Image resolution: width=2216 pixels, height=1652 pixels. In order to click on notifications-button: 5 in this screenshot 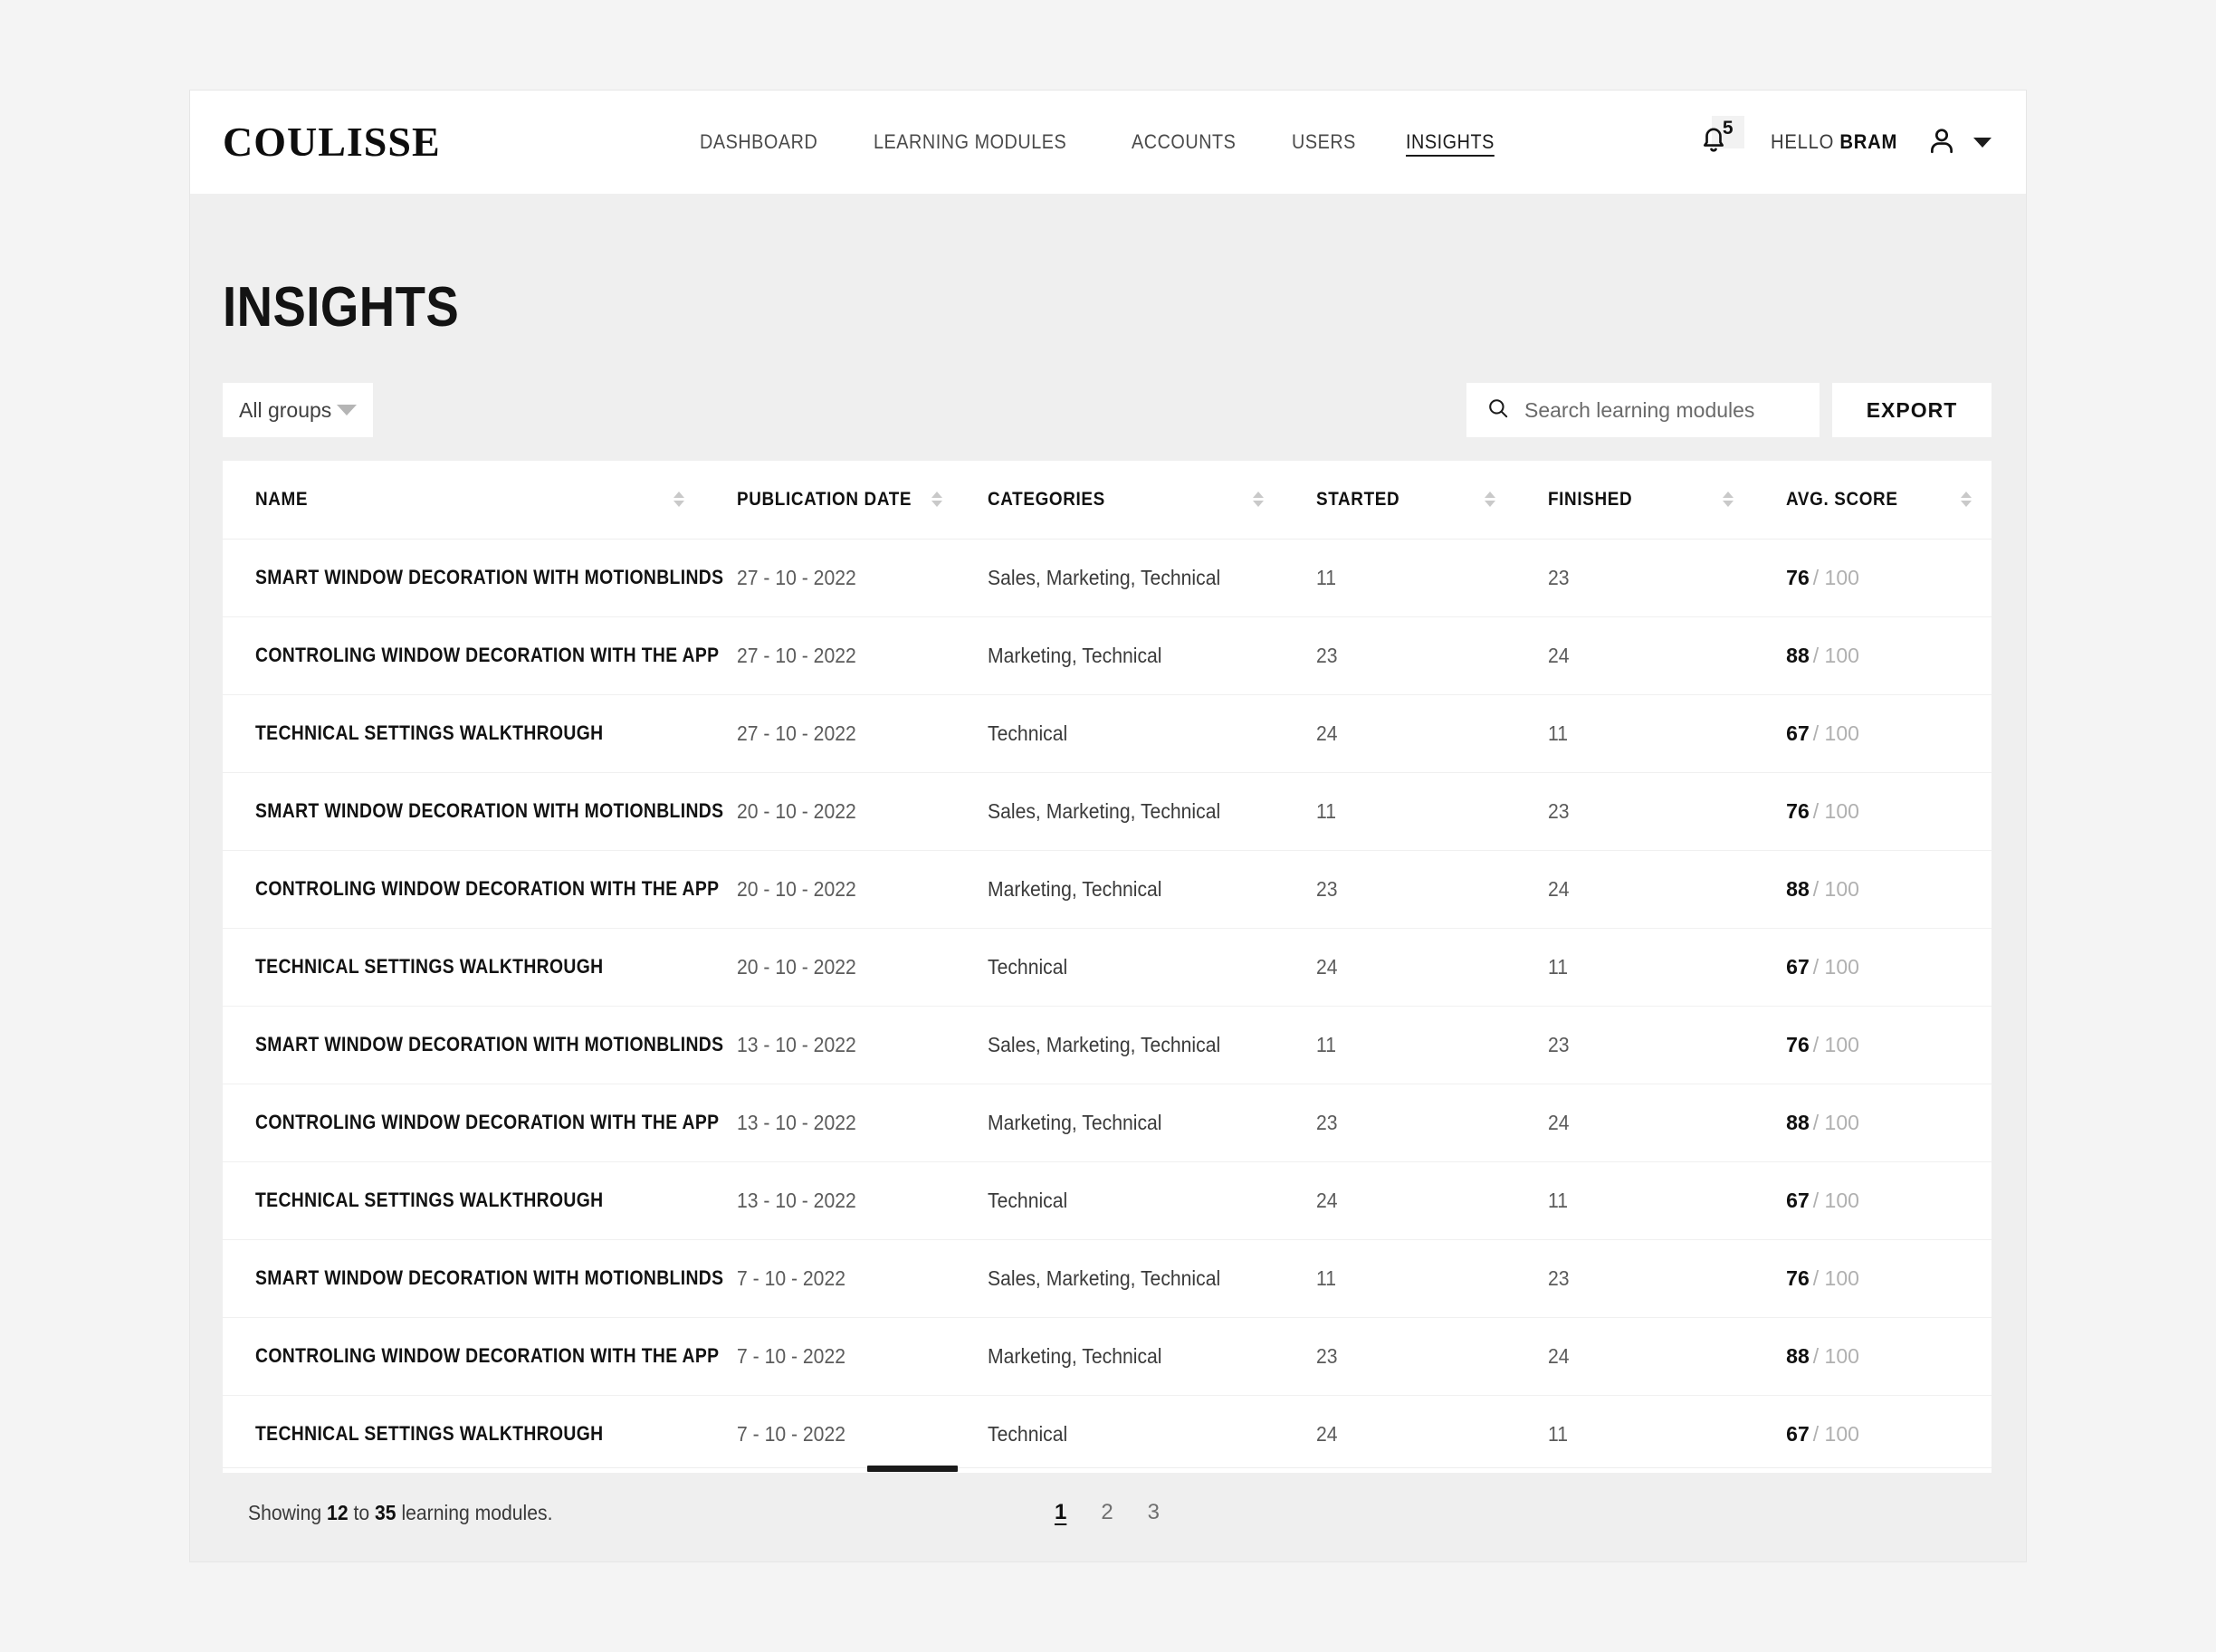, I will do `click(1715, 142)`.